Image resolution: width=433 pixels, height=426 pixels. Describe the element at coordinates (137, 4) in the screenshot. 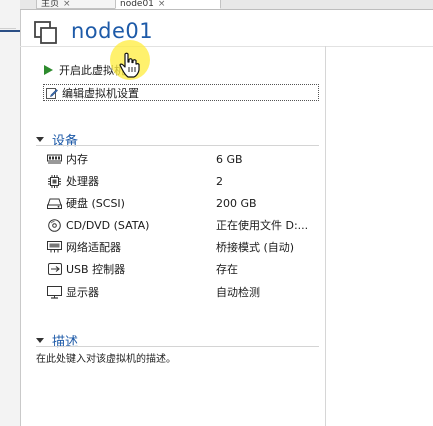

I see `tab-node01-label: node01` at that location.